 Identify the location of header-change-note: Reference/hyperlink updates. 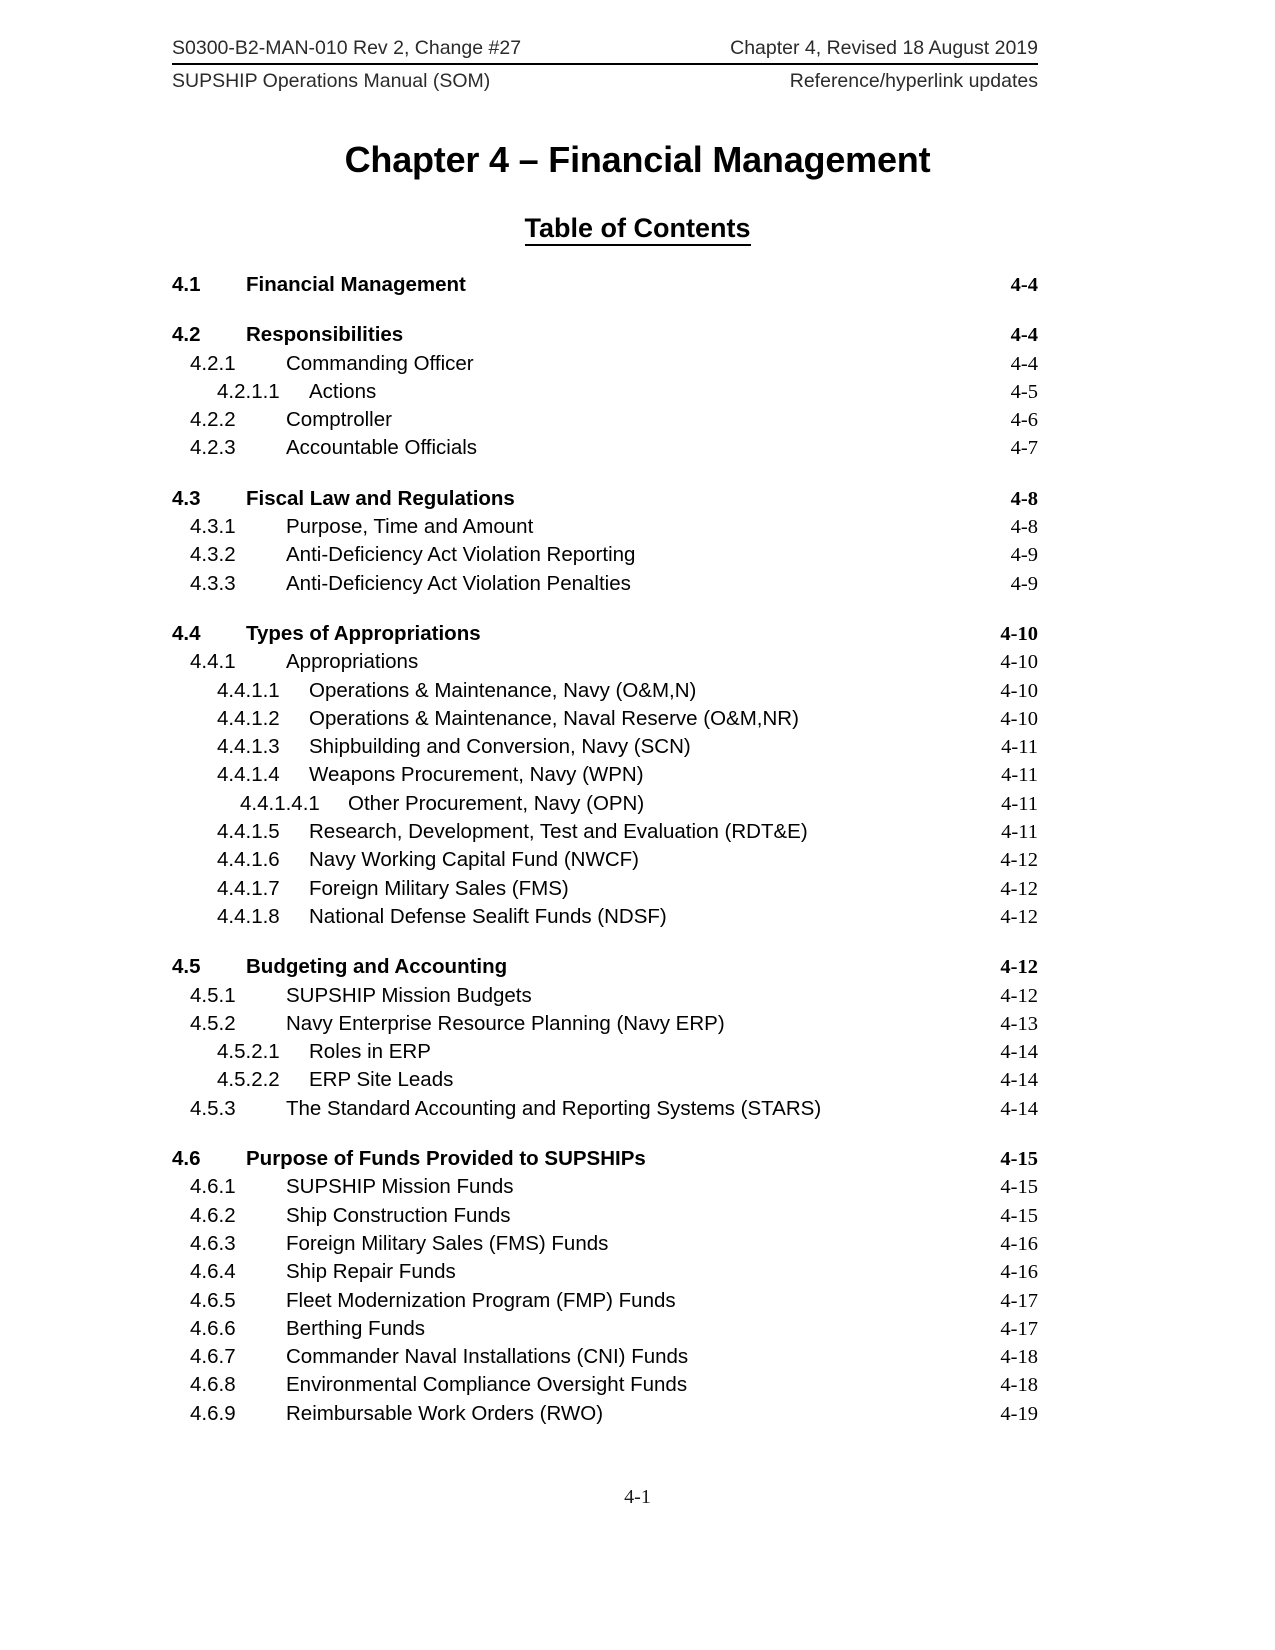
(913, 81).